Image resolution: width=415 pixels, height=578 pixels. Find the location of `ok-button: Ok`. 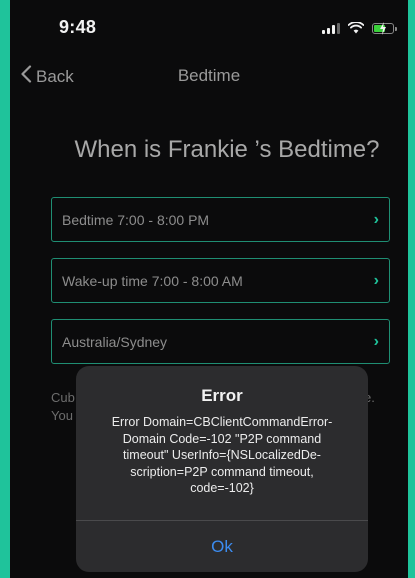

ok-button: Ok is located at coordinates (222, 546).